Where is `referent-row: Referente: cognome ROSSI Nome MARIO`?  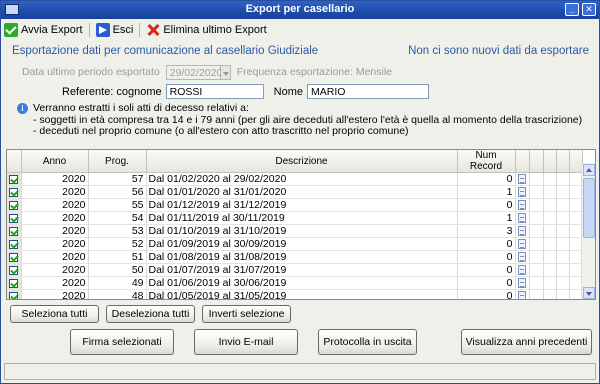
referent-row: Referente: cognome ROSSI Nome MARIO is located at coordinates (246, 91).